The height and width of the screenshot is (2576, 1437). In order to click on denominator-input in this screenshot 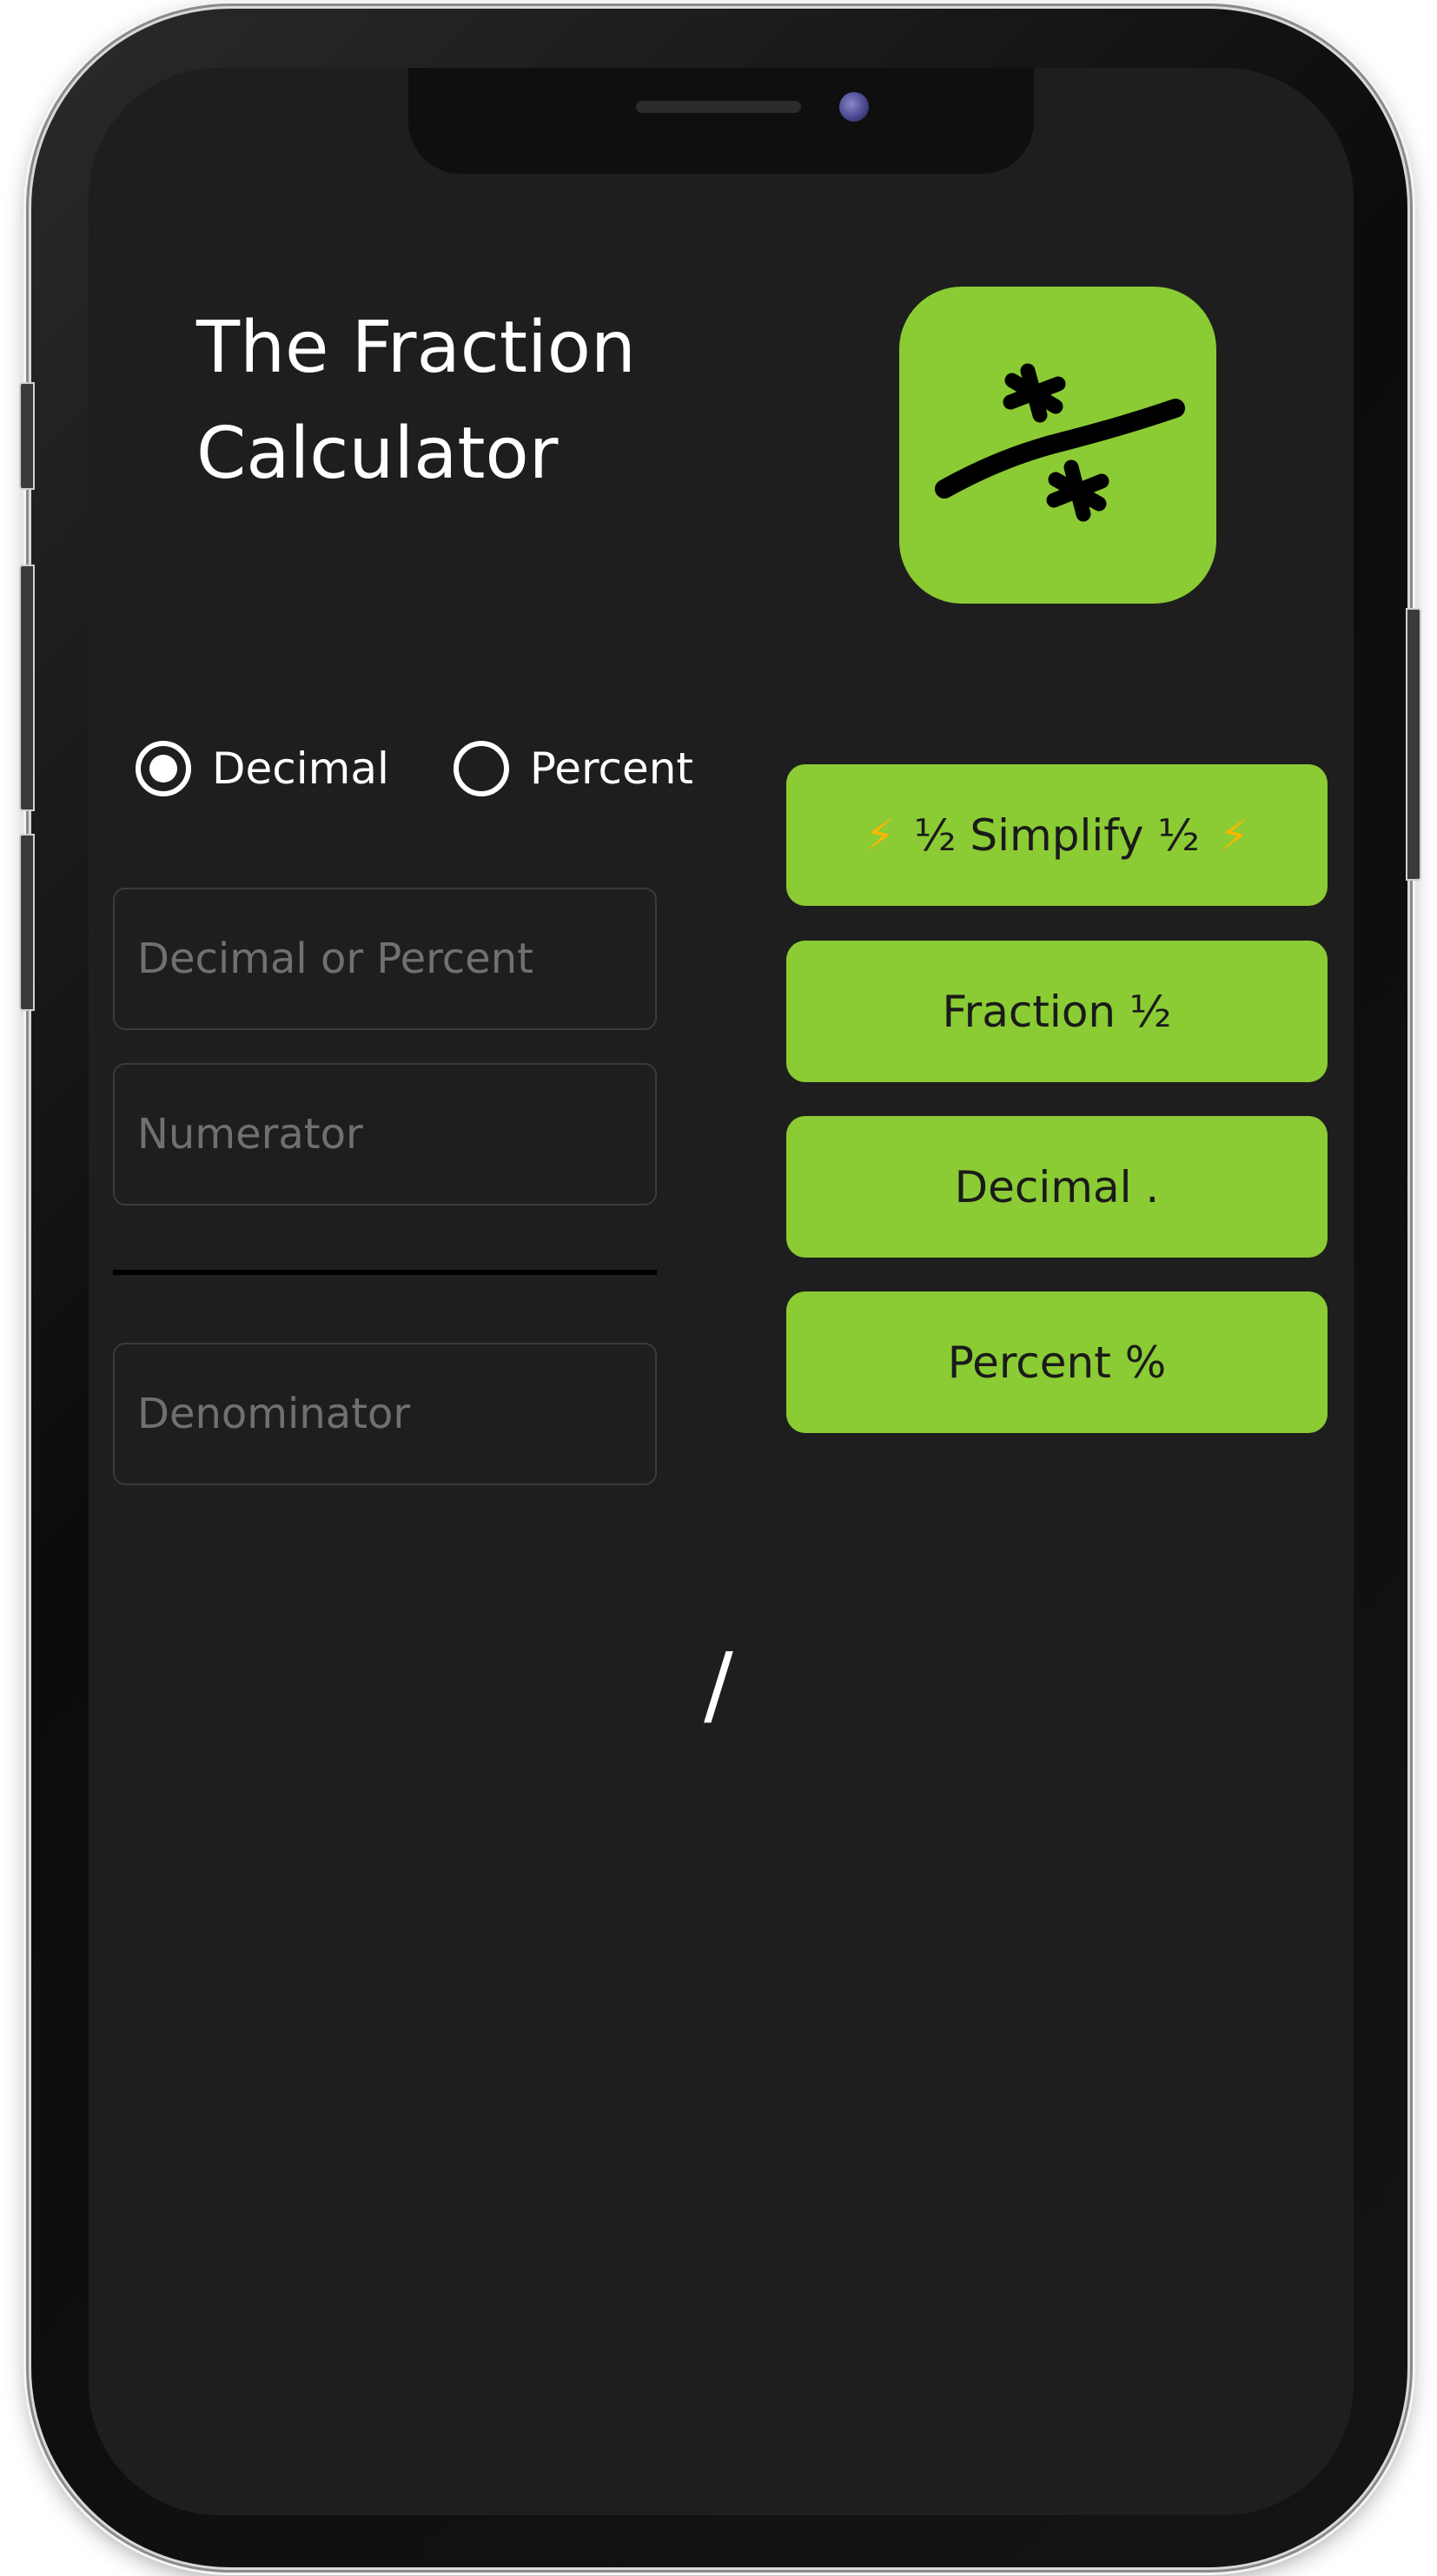, I will do `click(385, 1414)`.